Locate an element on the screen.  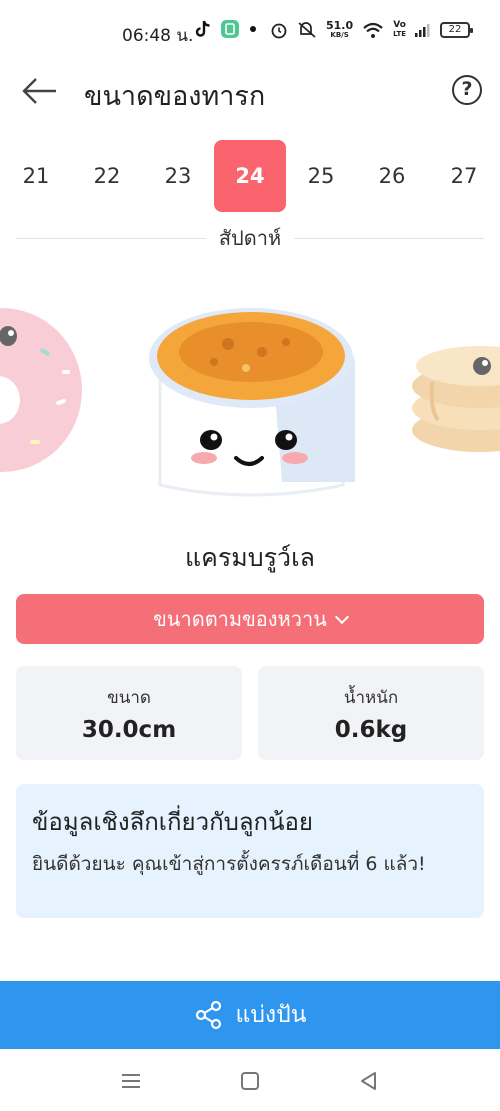
app-icon is located at coordinates (230, 29).